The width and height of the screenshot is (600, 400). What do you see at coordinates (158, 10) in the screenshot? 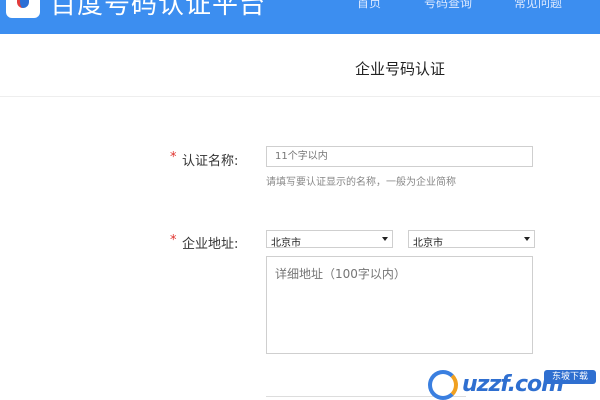
I see `brand-title: 百度号码认证平台` at bounding box center [158, 10].